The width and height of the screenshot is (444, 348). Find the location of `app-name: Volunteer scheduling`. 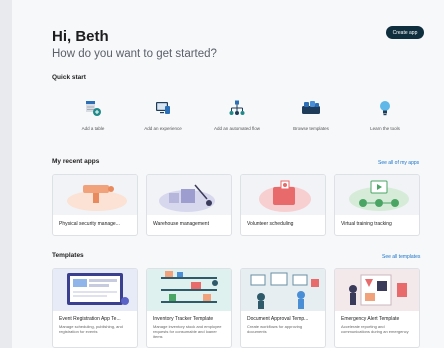

app-name: Volunteer scheduling is located at coordinates (270, 224).